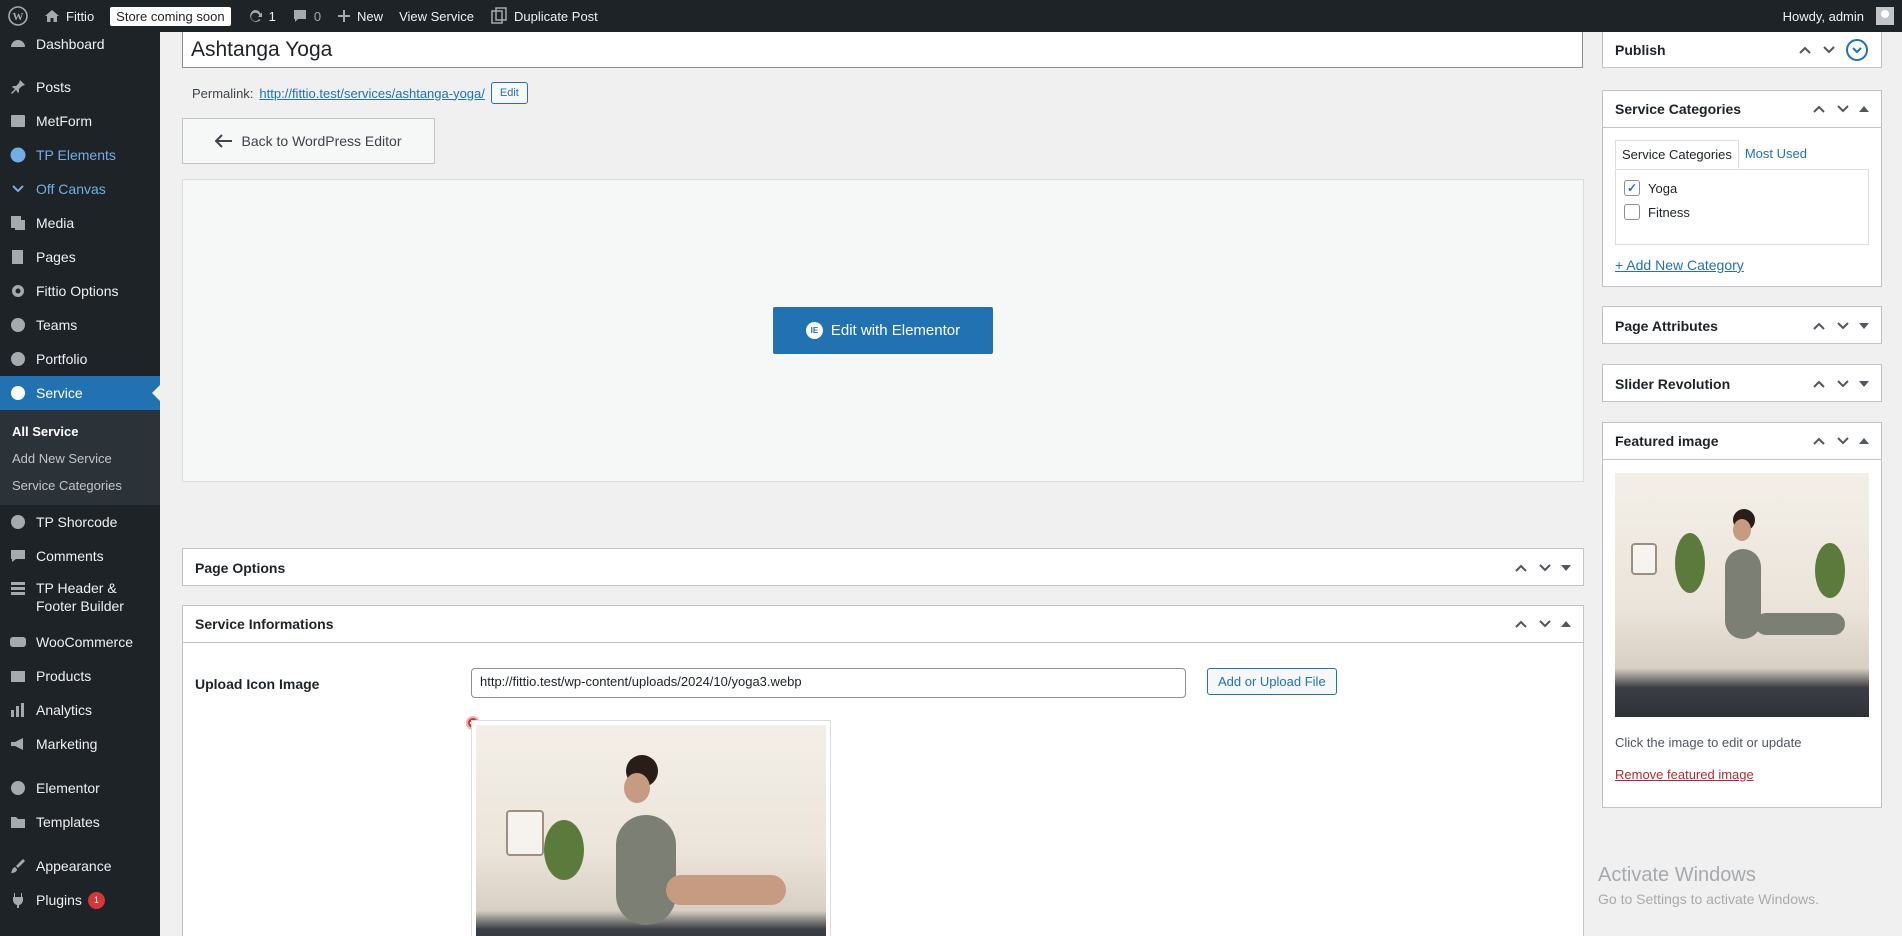 Image resolution: width=1902 pixels, height=936 pixels. Describe the element at coordinates (306, 16) in the screenshot. I see `comments-link: 0` at that location.